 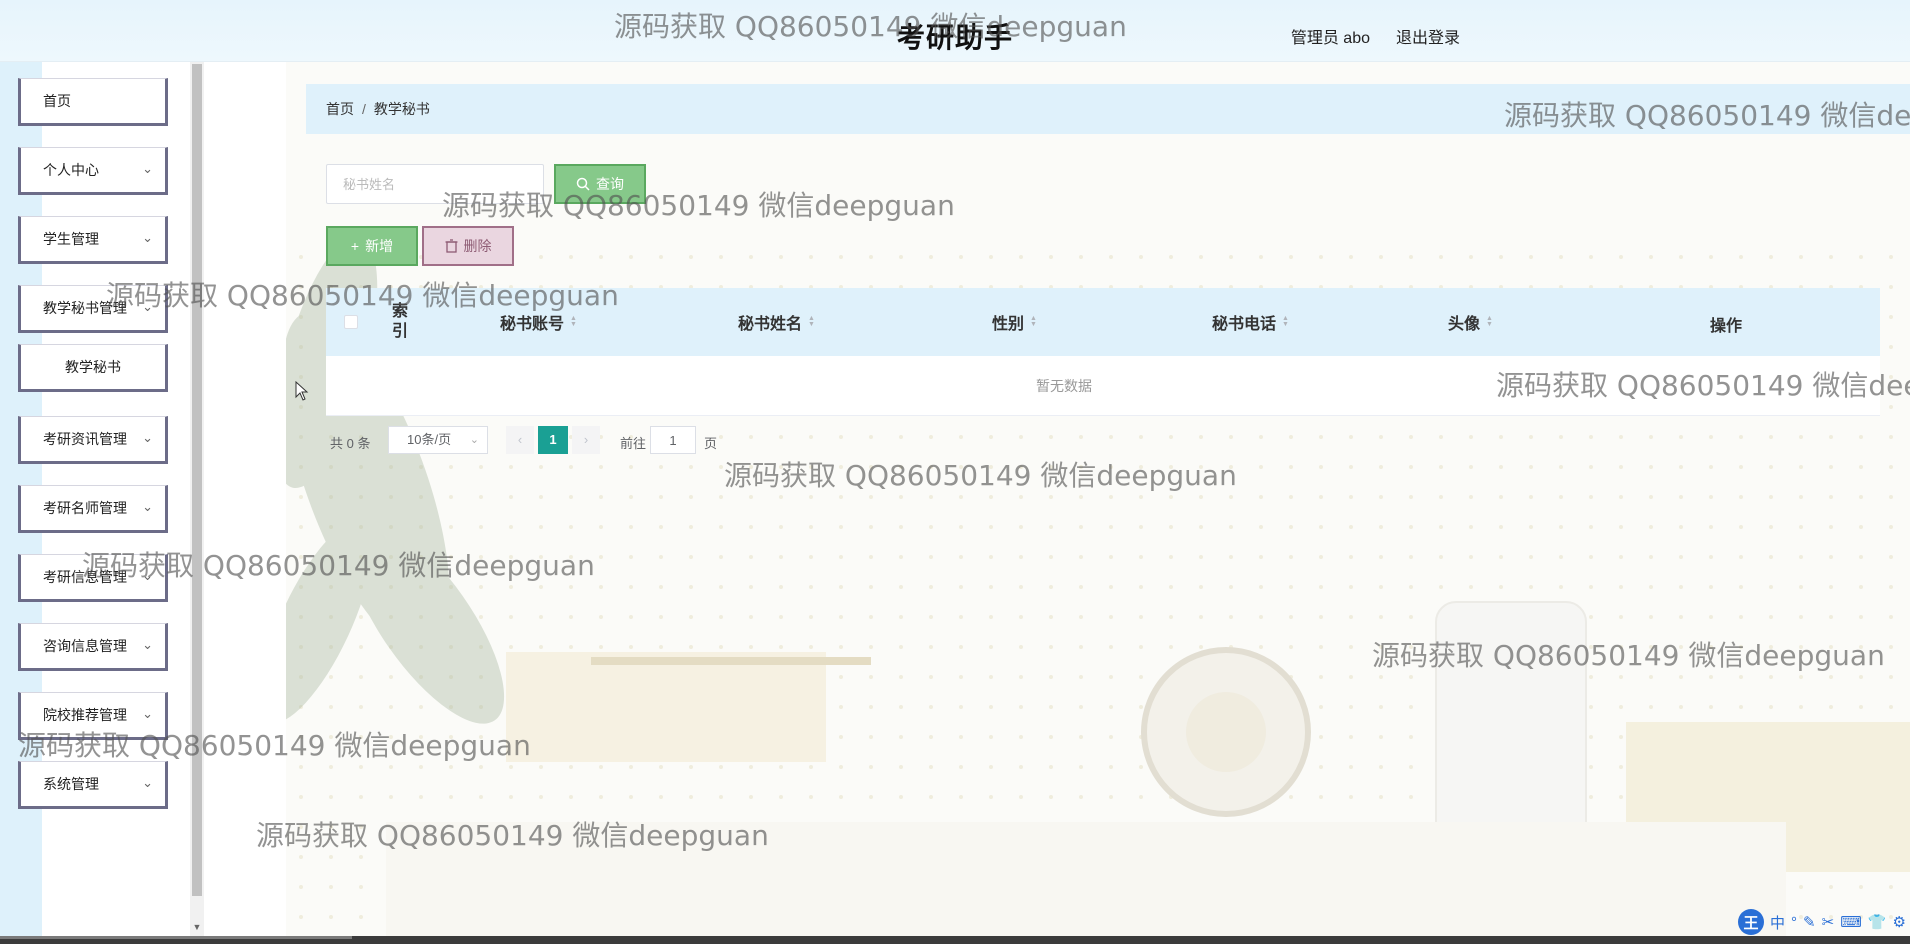 I want to click on sidebar-item-personal-center: 个人中心 ⌄, so click(x=93, y=171).